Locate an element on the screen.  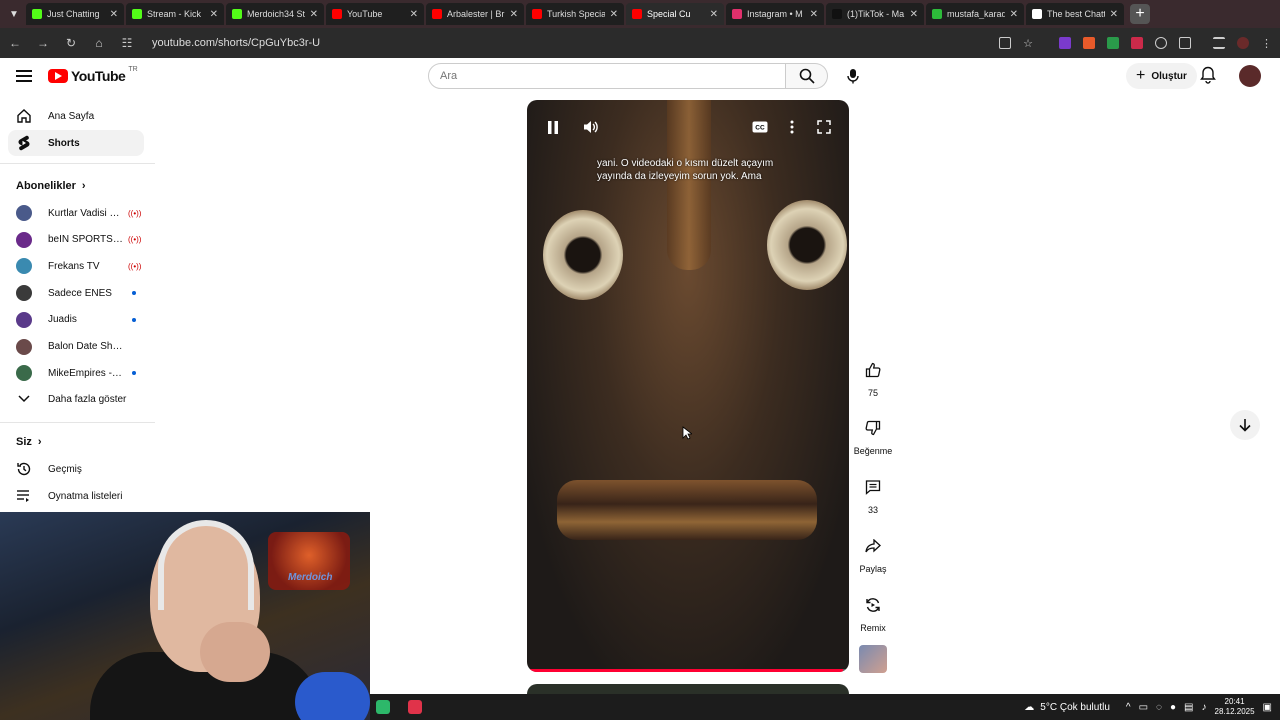
remix-button: Remix is located at coordinates (873, 612).